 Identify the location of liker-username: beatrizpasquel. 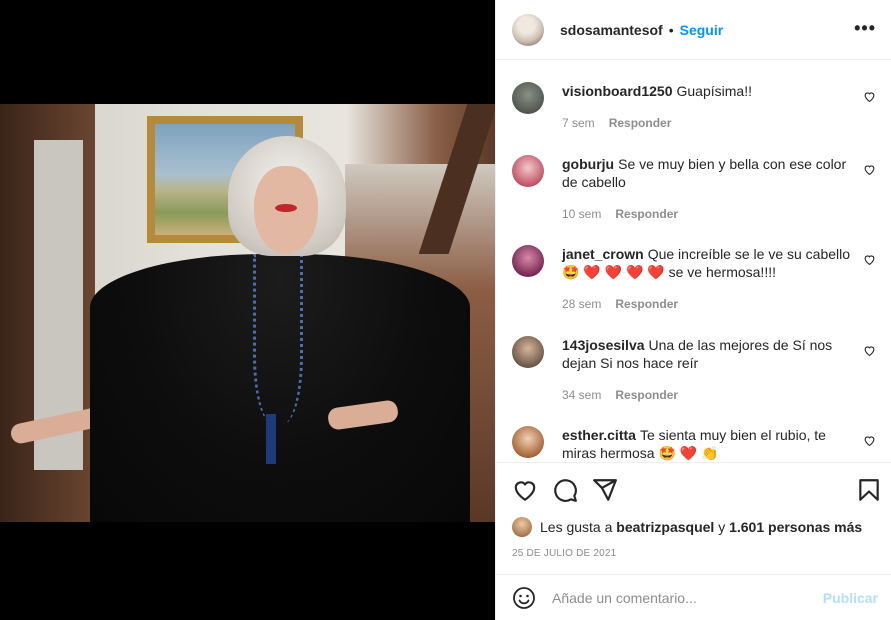
(665, 527).